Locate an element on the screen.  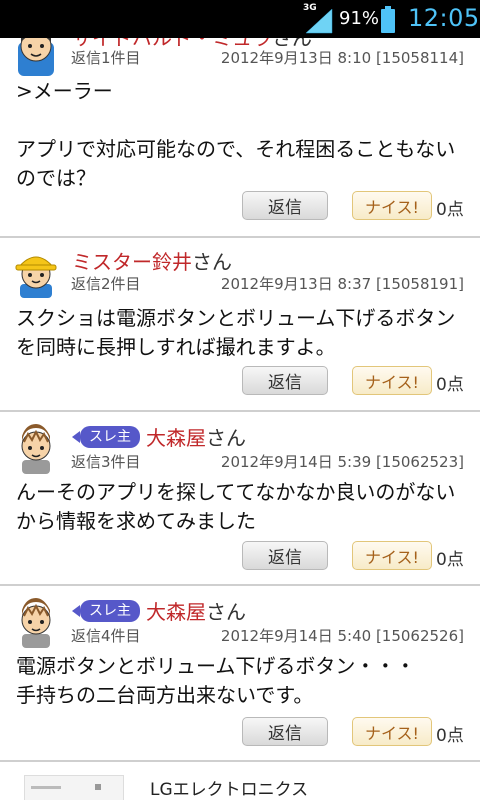
poster-name-row: ミスター鈴井 さん is located at coordinates (152, 260).